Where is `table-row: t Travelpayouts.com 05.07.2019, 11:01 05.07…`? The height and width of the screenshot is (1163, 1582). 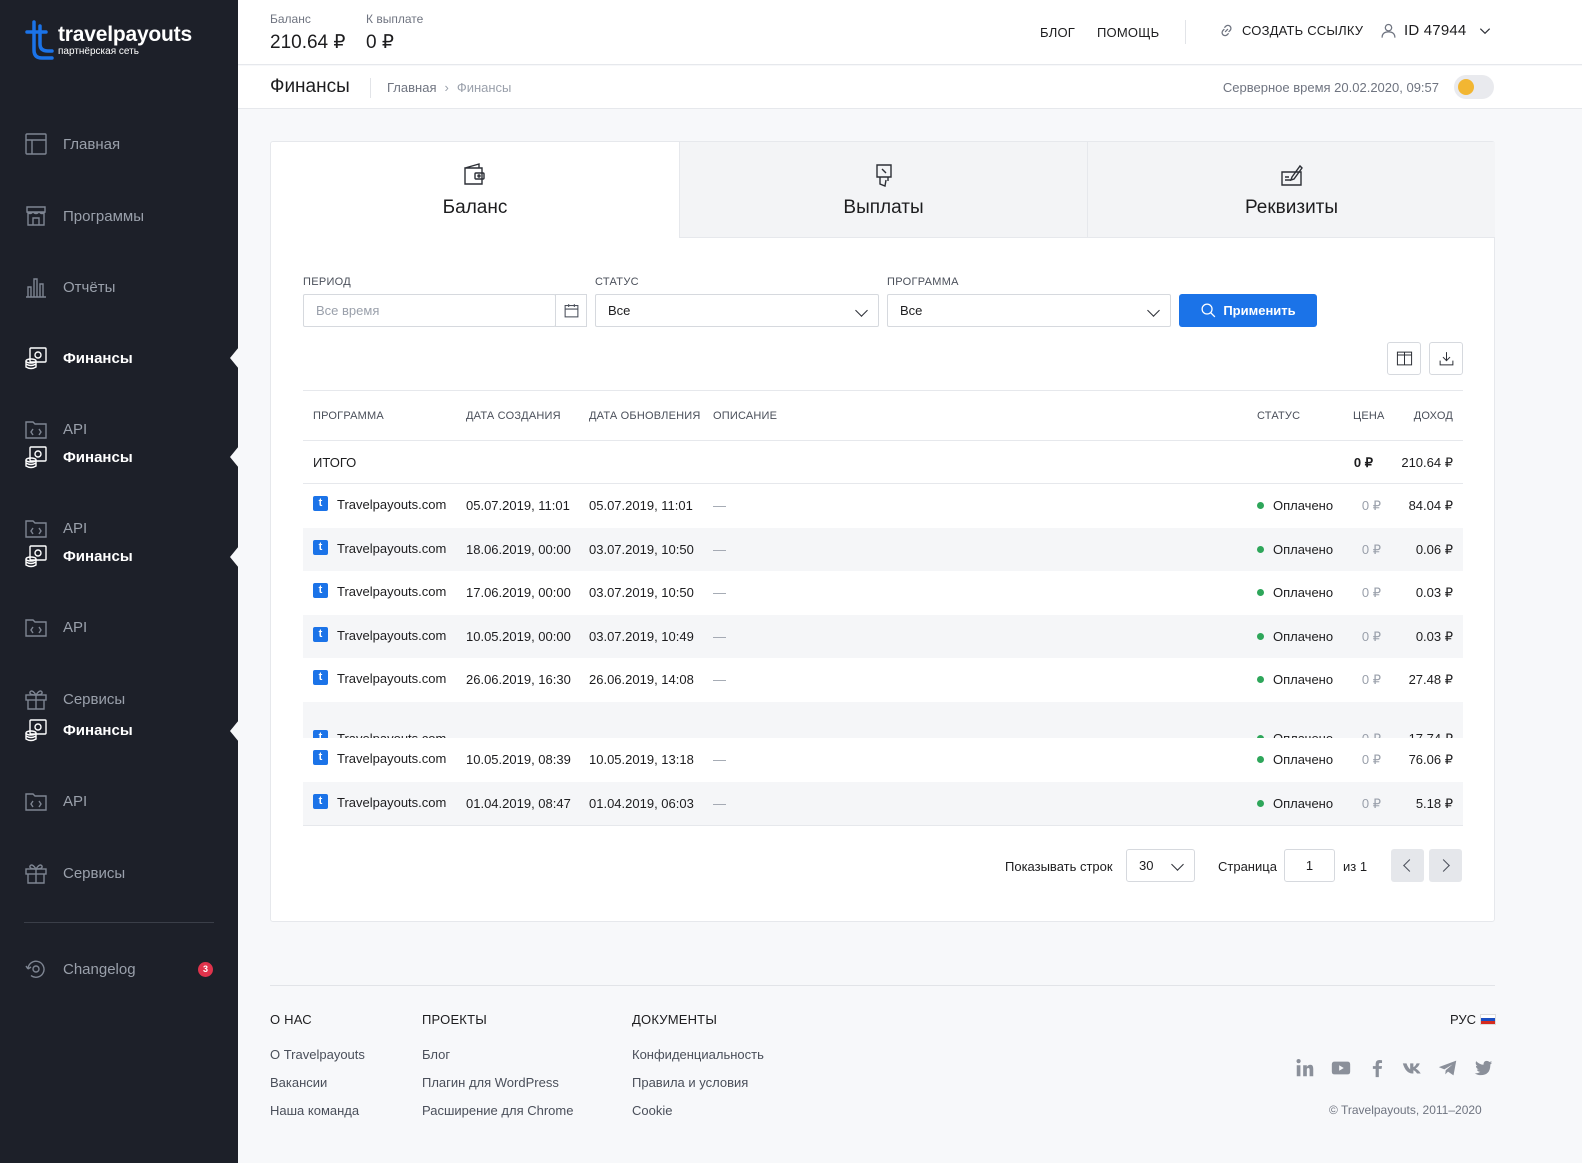
table-row: t Travelpayouts.com 05.07.2019, 11:01 05.07… is located at coordinates (883, 506).